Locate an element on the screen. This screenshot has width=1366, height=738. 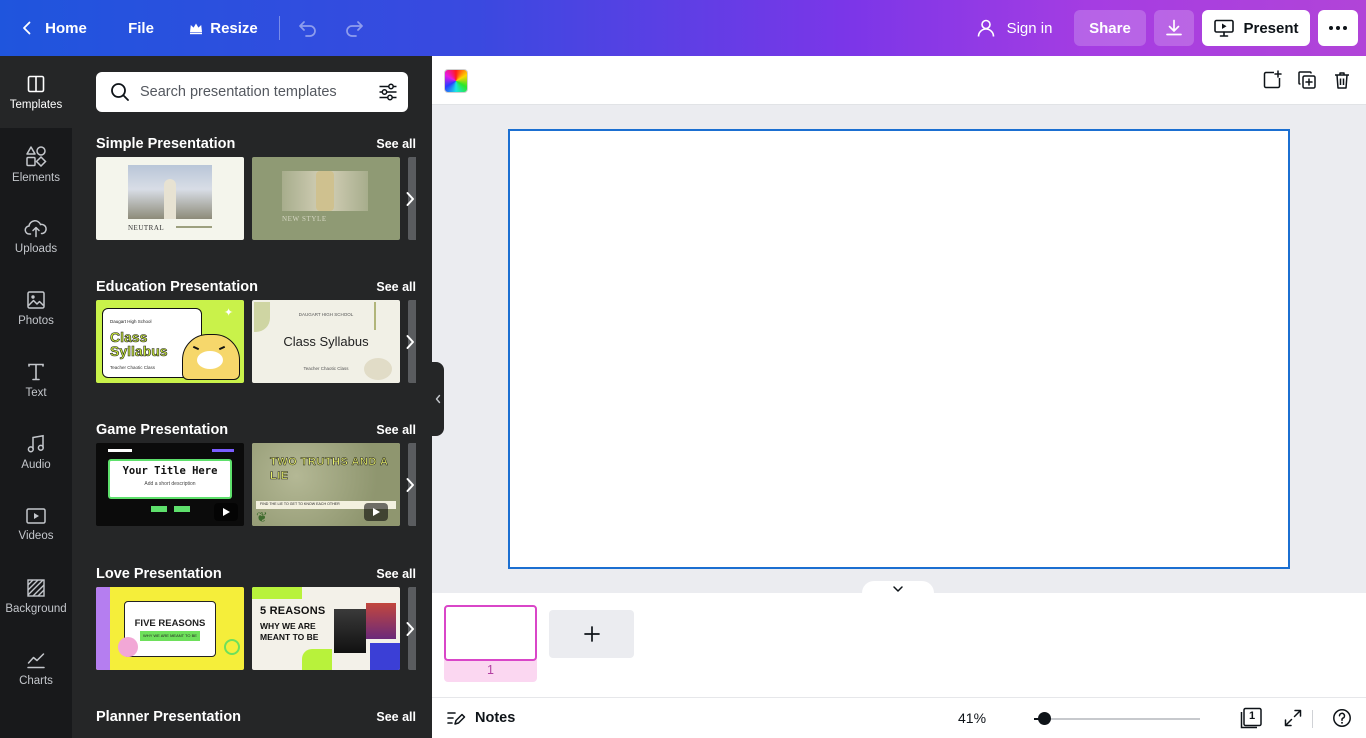
zoom-slider-handle is located at coordinates (1044, 718).